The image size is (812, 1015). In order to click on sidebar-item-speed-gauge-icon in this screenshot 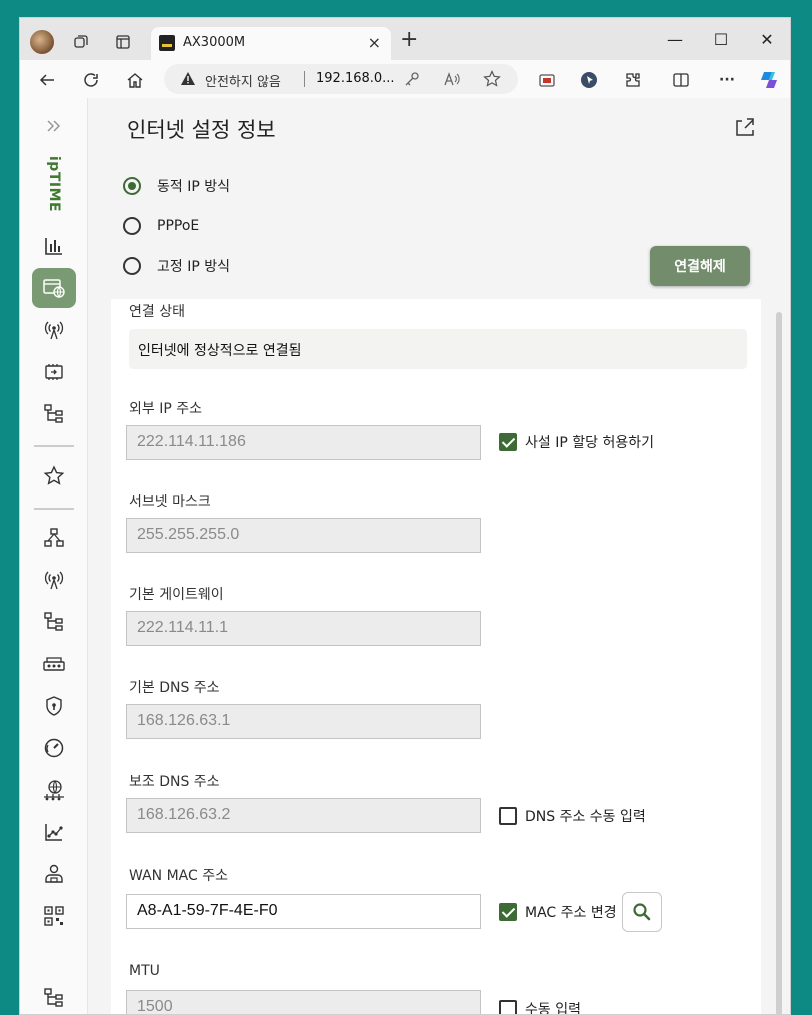, I will do `click(54, 748)`.